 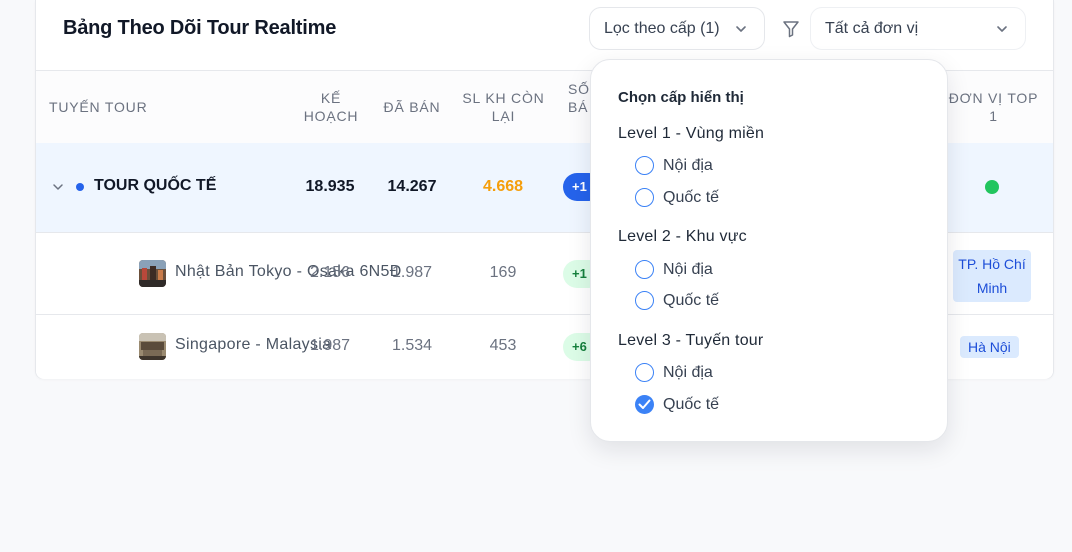 I want to click on filter-icon, so click(x=791, y=31).